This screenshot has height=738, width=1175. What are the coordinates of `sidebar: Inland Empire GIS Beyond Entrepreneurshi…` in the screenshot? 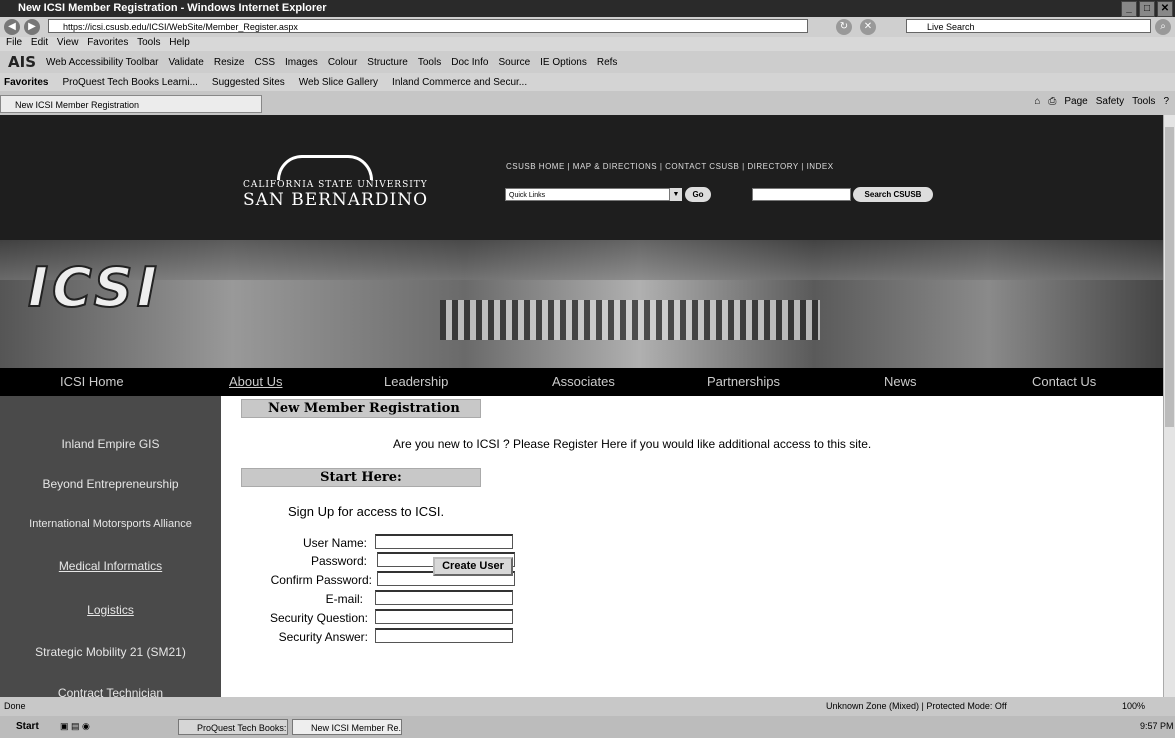 It's located at (110, 546).